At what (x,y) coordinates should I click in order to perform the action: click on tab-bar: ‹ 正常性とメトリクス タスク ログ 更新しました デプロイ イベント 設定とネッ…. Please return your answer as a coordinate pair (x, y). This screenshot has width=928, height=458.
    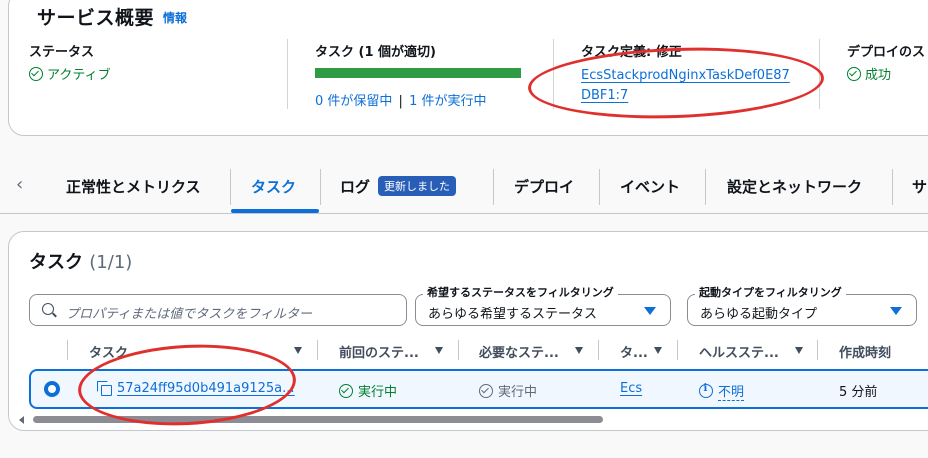
    Looking at the image, I should click on (464, 187).